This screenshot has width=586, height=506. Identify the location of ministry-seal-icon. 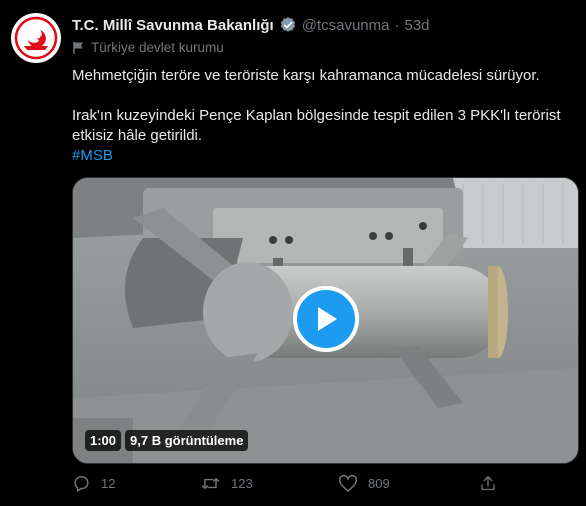
(36, 38).